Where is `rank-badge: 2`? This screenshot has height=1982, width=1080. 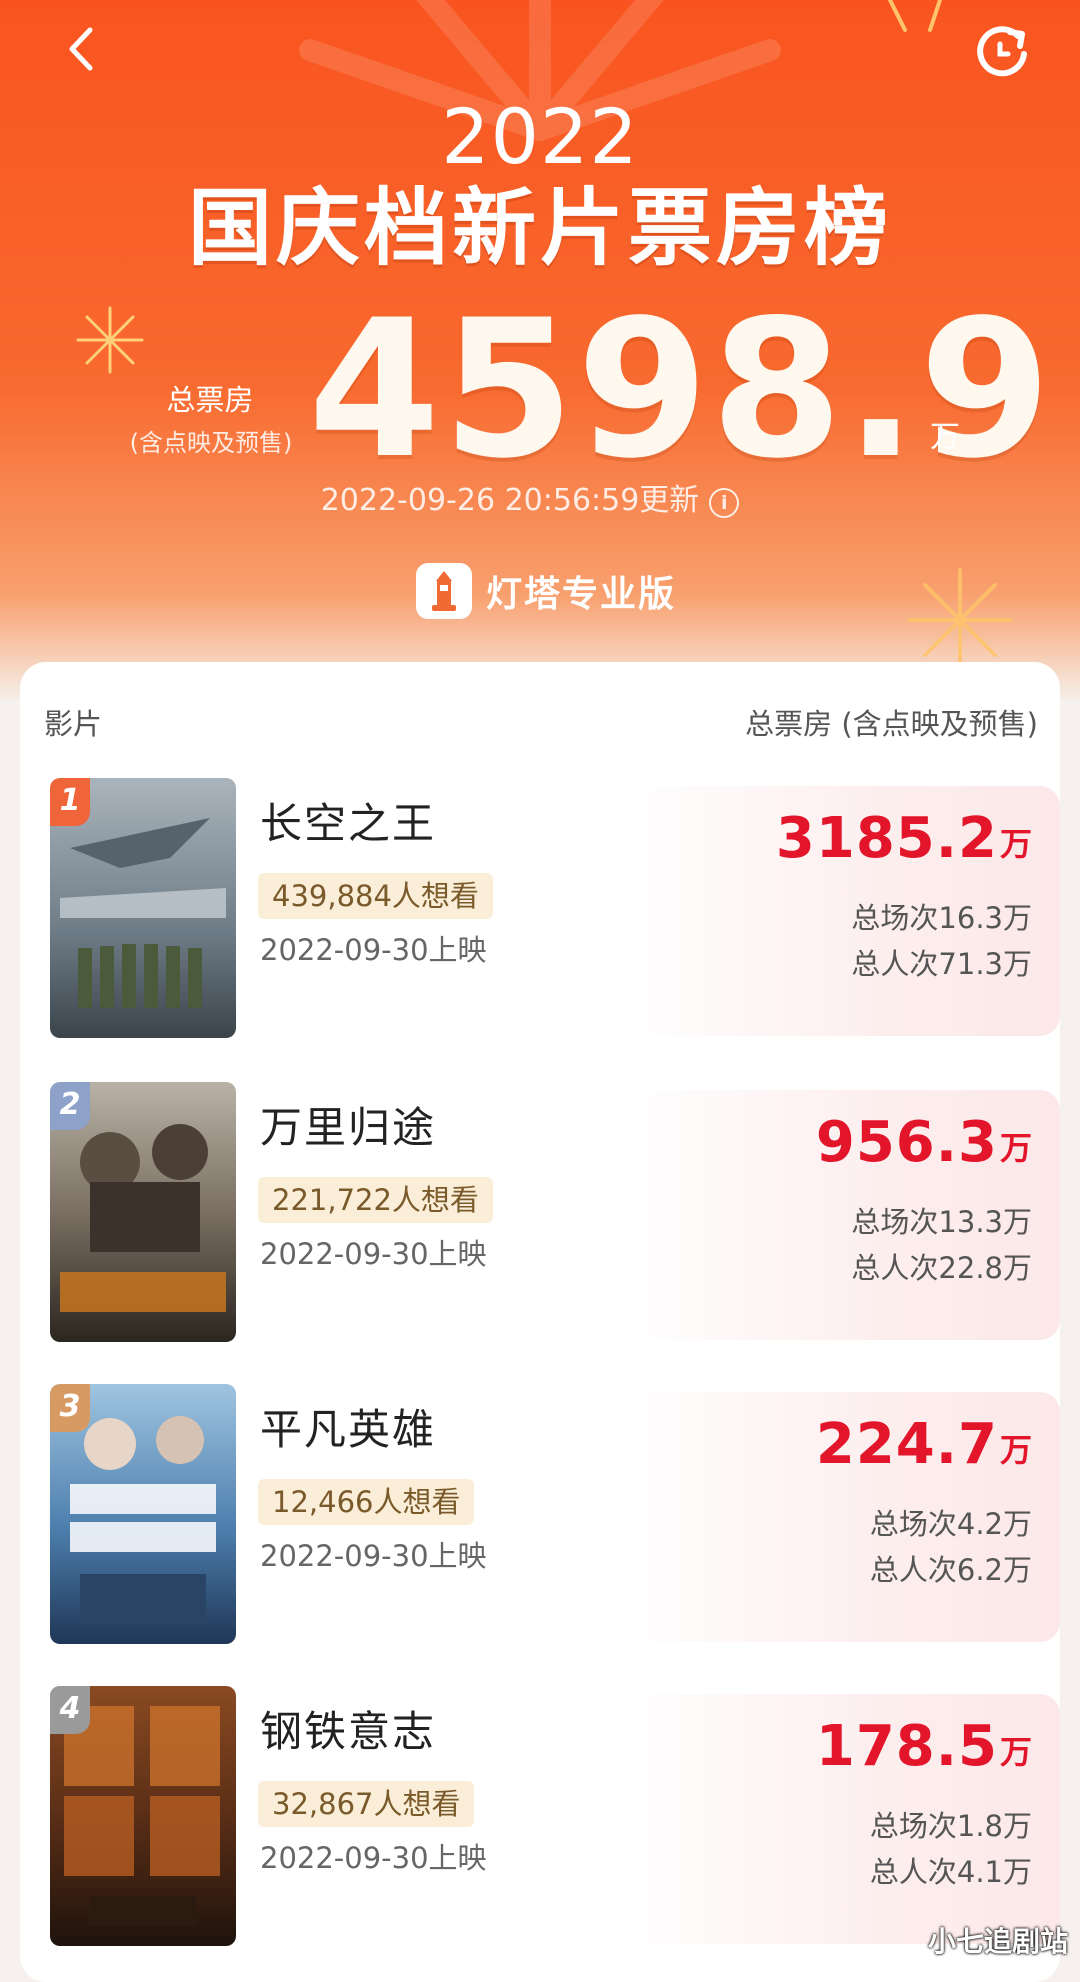 rank-badge: 2 is located at coordinates (70, 1106).